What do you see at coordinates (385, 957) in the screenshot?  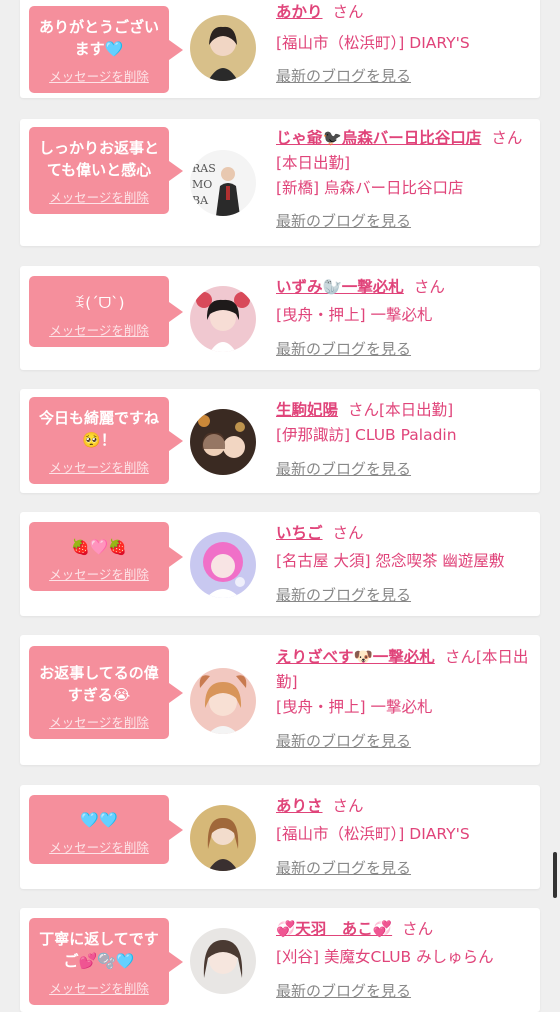 I see `shop-info: [刈谷] 美魔女CLUB みしゅらん` at bounding box center [385, 957].